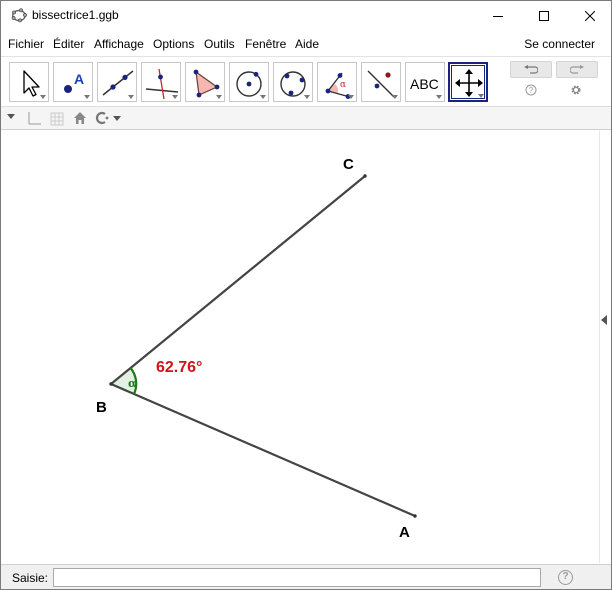 The height and width of the screenshot is (590, 612). What do you see at coordinates (132, 383) in the screenshot?
I see `angle-symbol-label: α` at bounding box center [132, 383].